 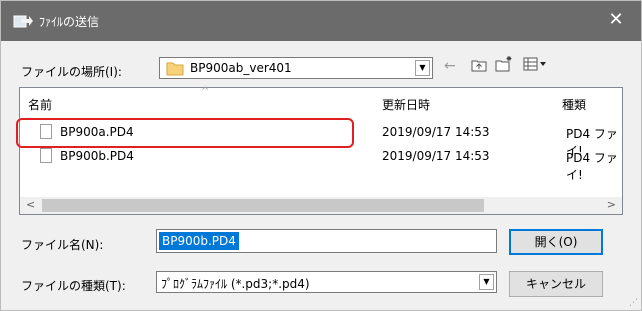 I want to click on app-icon, so click(x=23, y=21).